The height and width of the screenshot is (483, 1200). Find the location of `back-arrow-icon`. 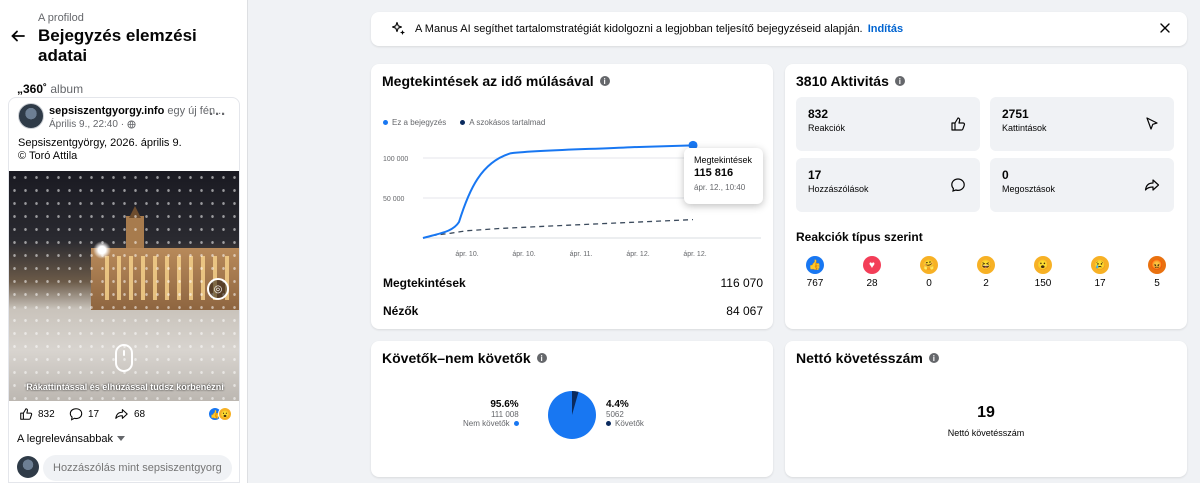

back-arrow-icon is located at coordinates (18, 36).